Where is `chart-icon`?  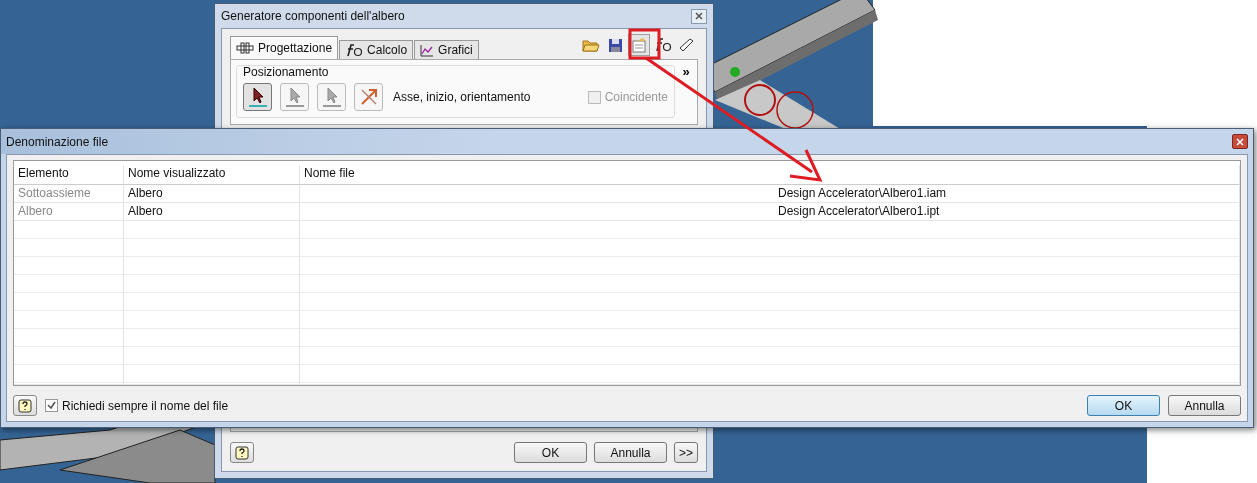
chart-icon is located at coordinates (427, 50).